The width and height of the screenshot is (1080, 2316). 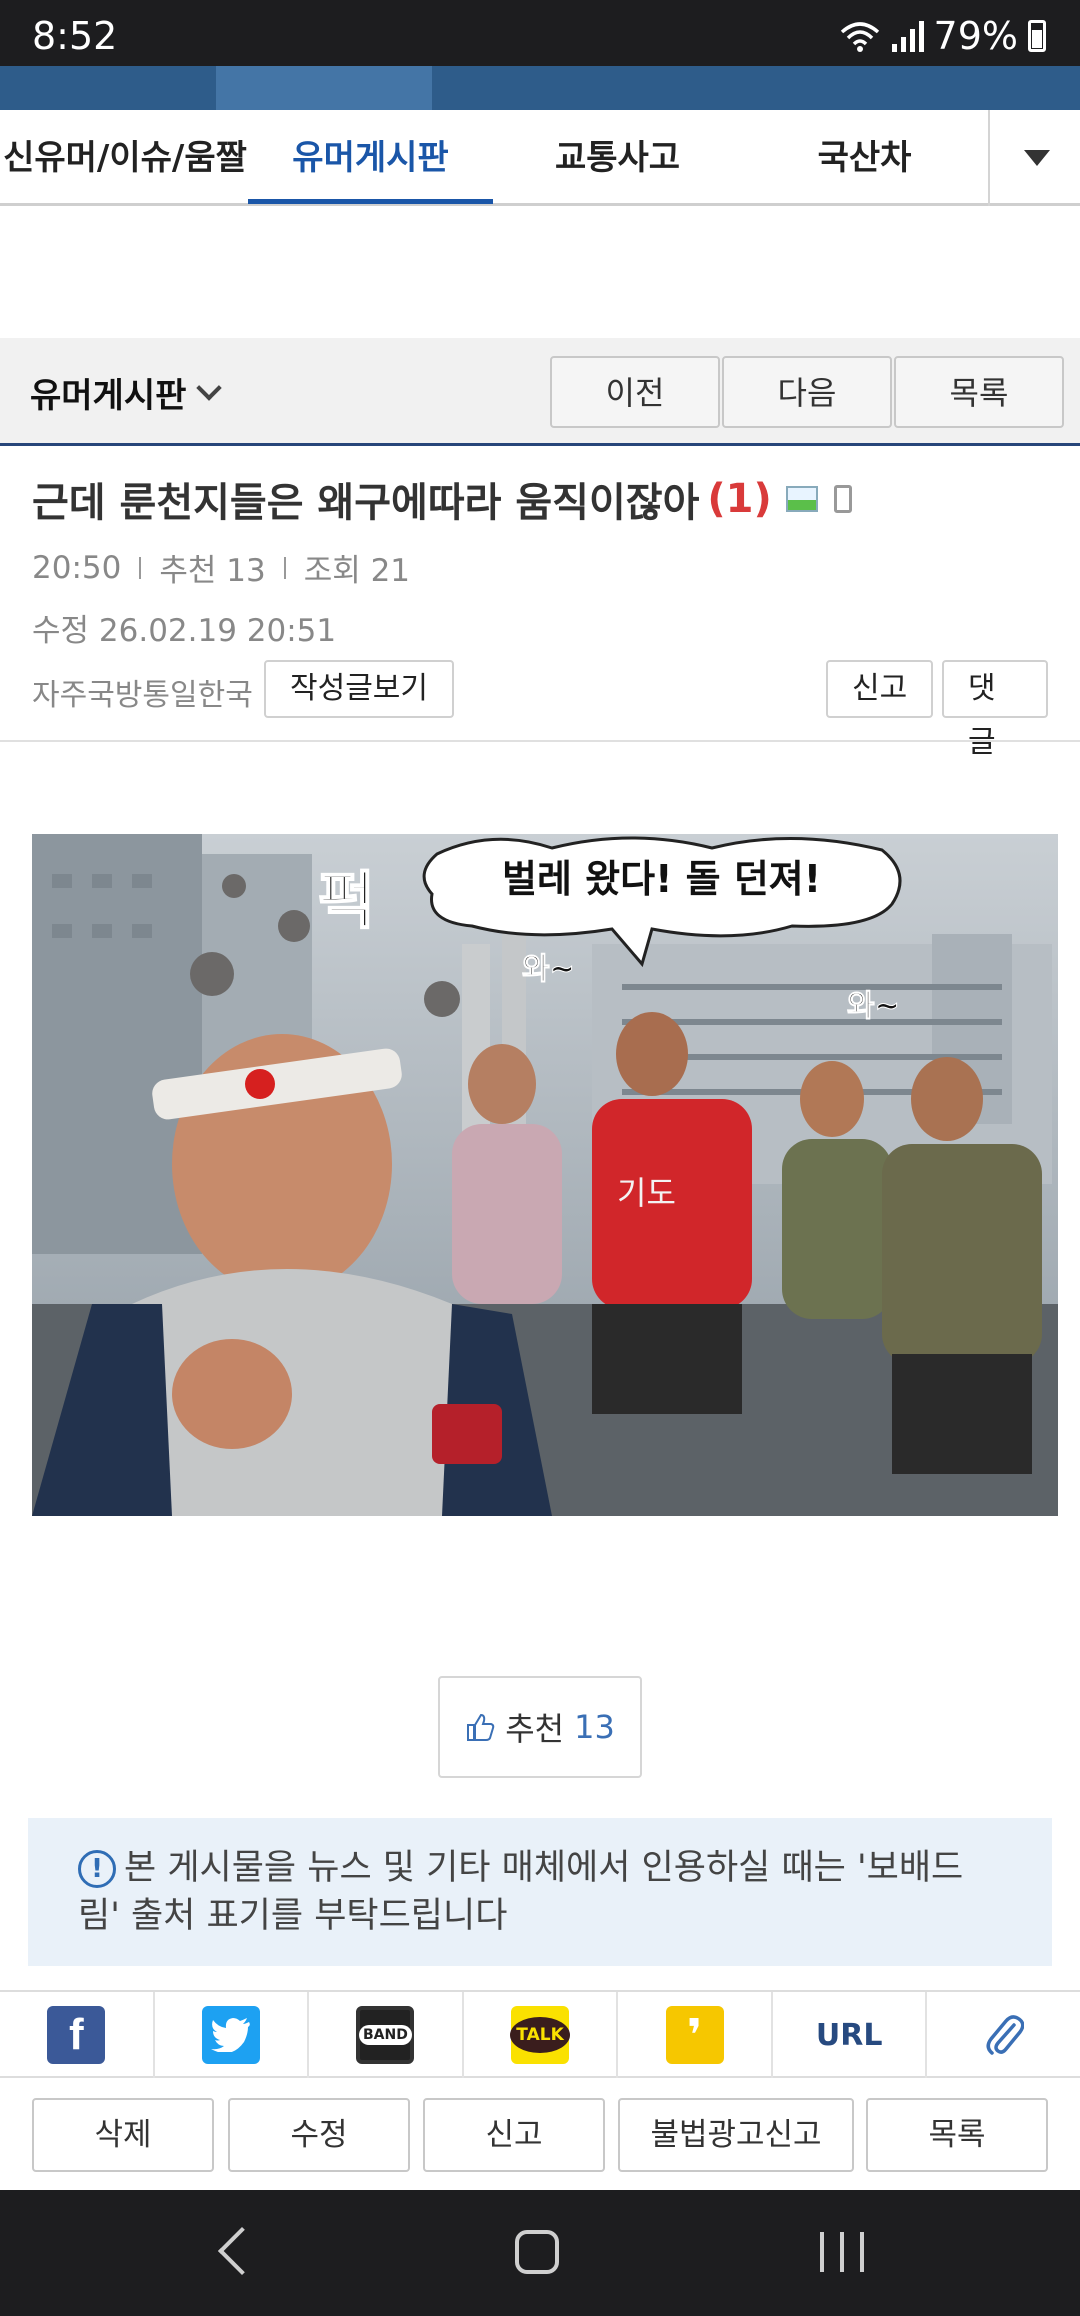 I want to click on sfx-text: 퍽, so click(x=346, y=900).